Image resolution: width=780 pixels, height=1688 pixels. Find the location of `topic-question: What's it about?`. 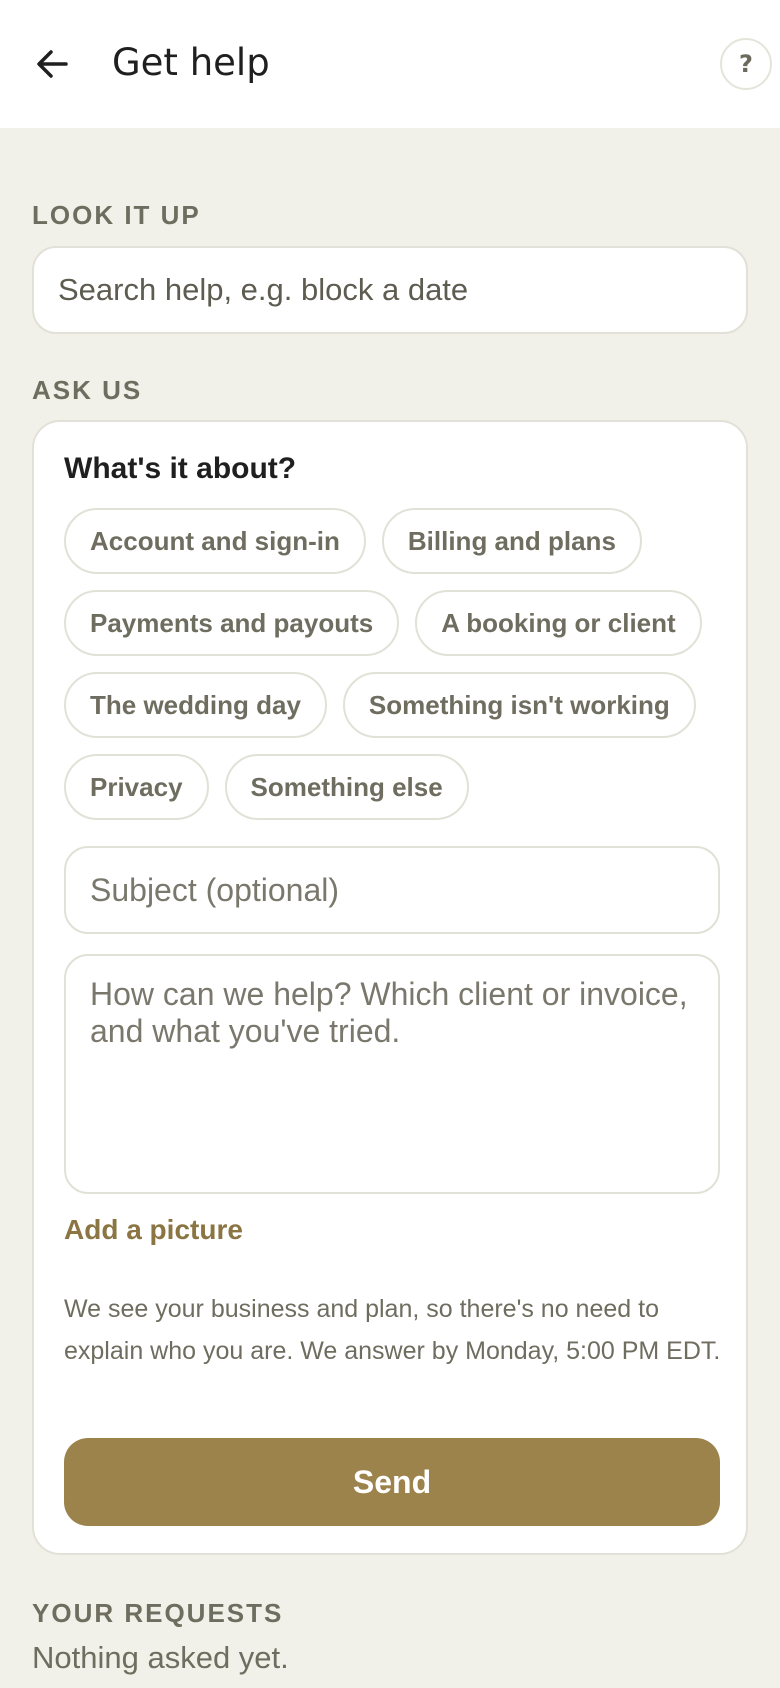

topic-question: What's it about? is located at coordinates (180, 468).